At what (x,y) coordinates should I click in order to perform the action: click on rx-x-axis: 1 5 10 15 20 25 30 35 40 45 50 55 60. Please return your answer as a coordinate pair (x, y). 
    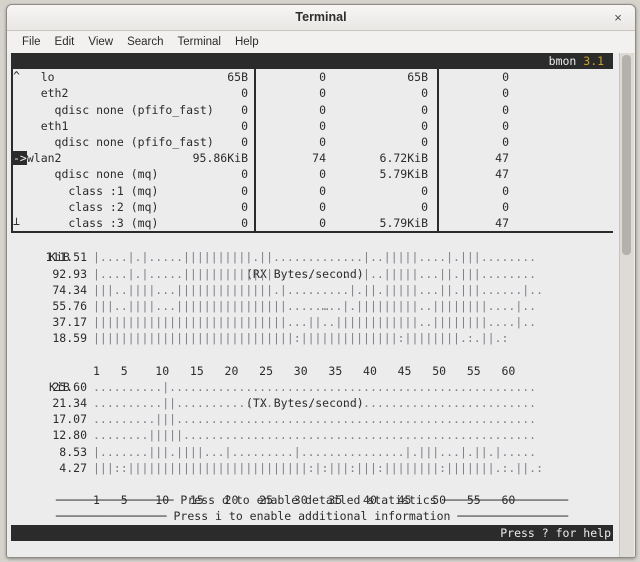
    Looking at the image, I should click on (312, 362).